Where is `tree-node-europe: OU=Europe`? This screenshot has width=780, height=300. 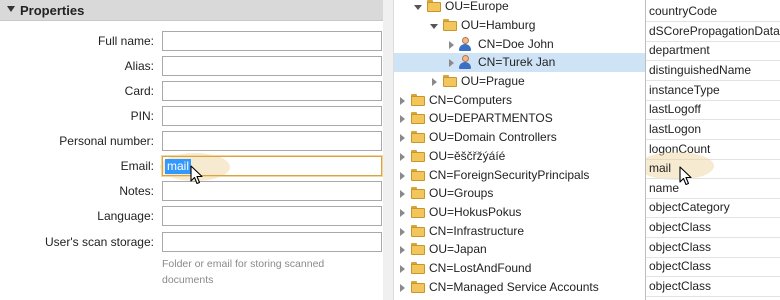 tree-node-europe: OU=Europe is located at coordinates (519, 8).